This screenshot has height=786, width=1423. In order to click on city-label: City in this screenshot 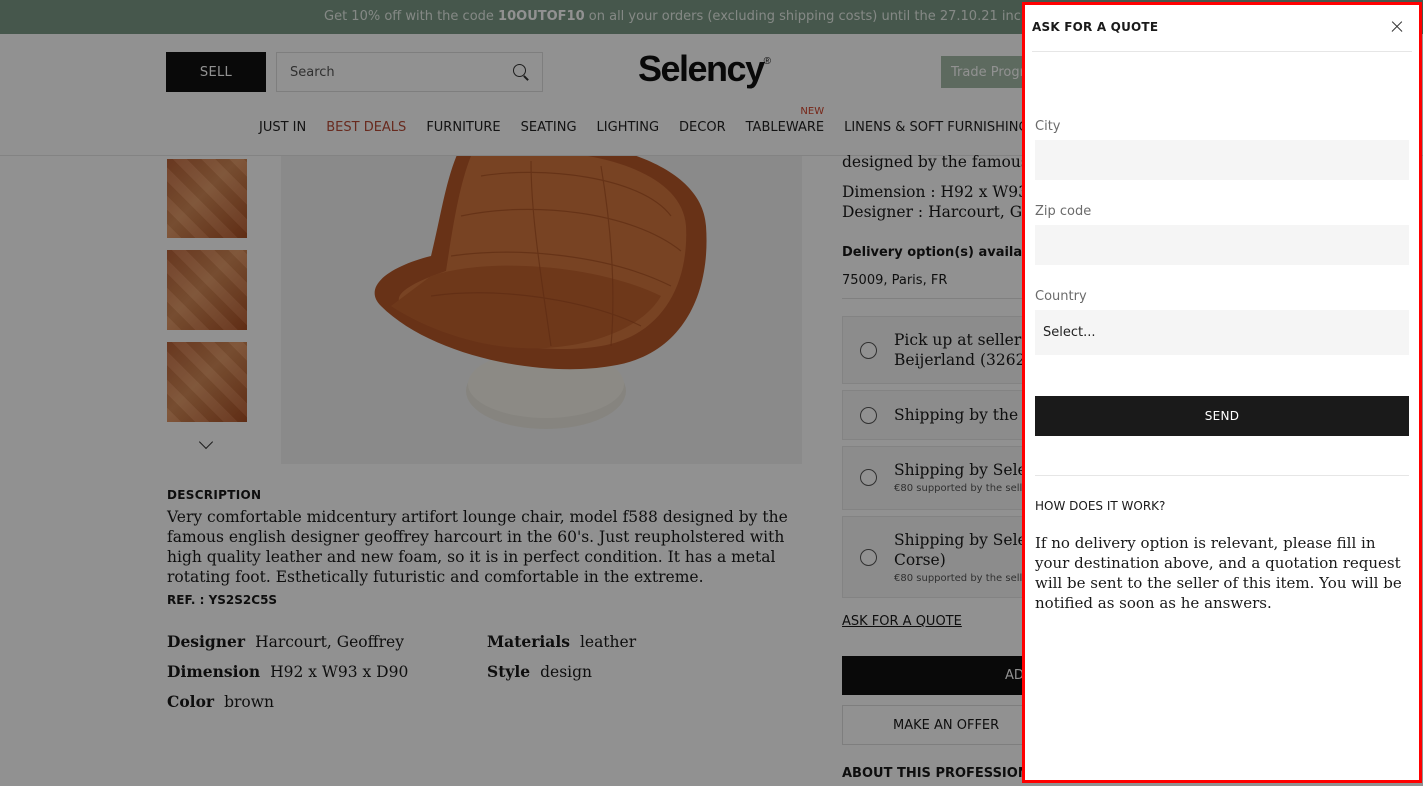, I will do `click(1048, 126)`.